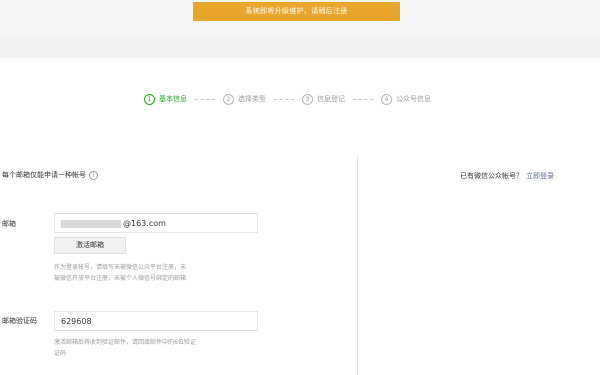 The image size is (600, 375). What do you see at coordinates (156, 321) in the screenshot?
I see `verification-code-field: 629608` at bounding box center [156, 321].